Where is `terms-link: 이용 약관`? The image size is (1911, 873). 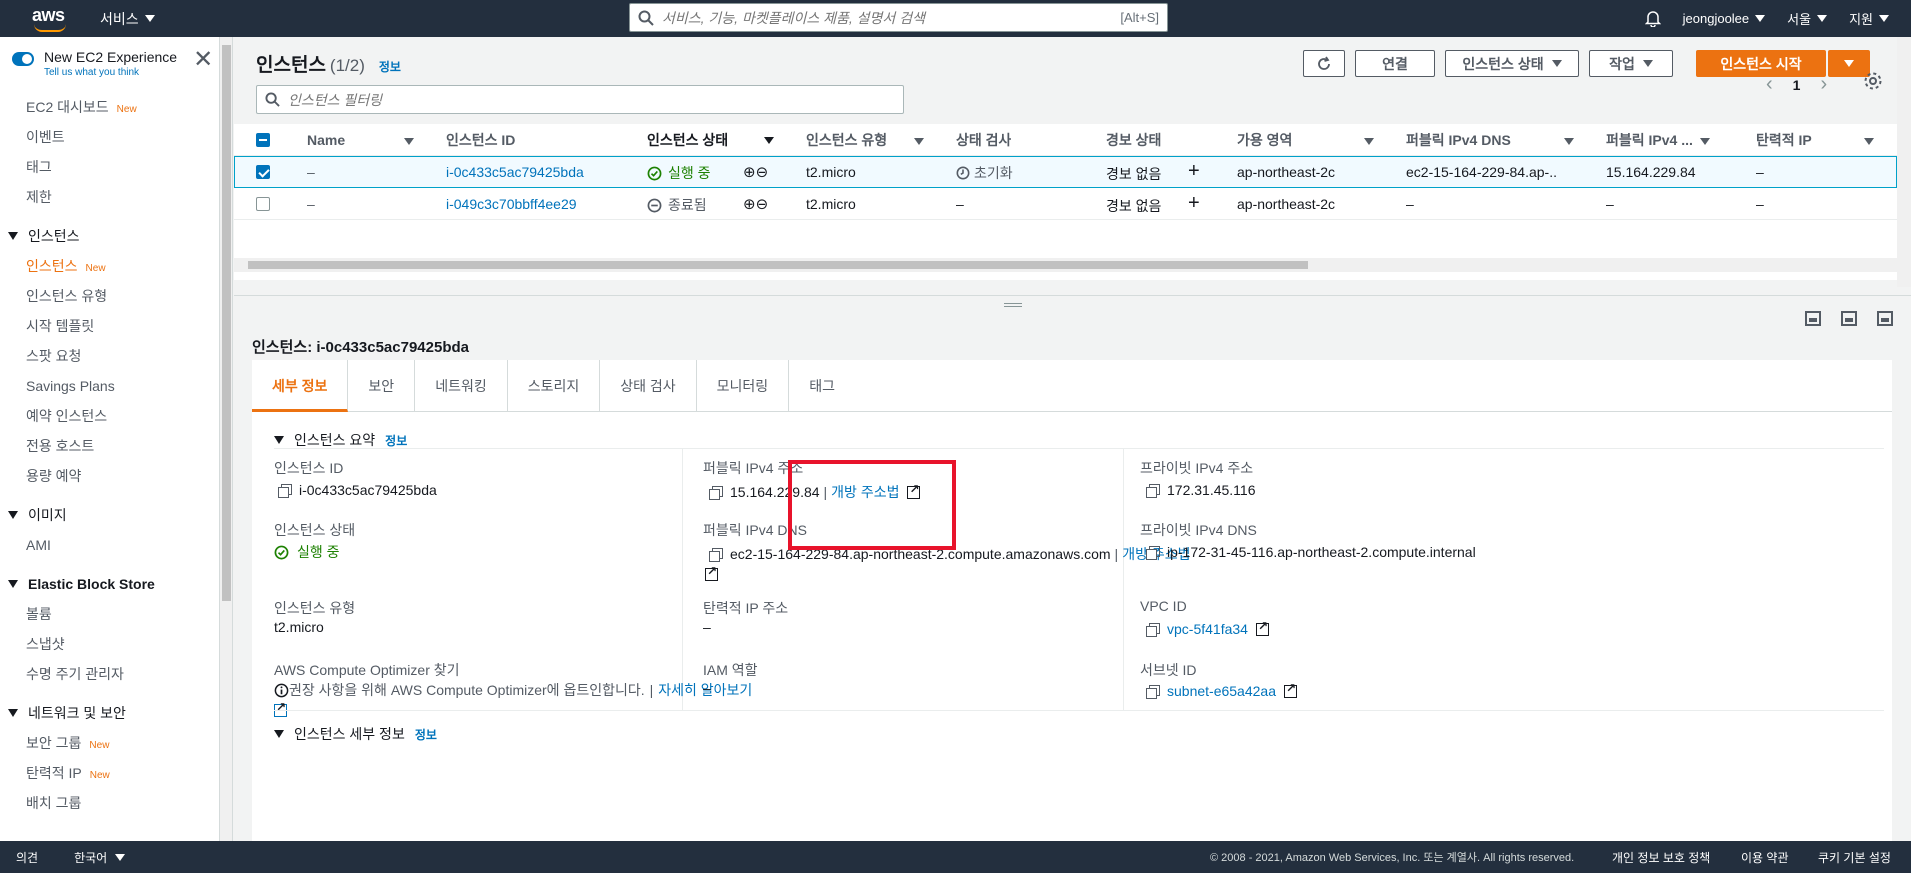 terms-link: 이용 약관 is located at coordinates (1765, 857).